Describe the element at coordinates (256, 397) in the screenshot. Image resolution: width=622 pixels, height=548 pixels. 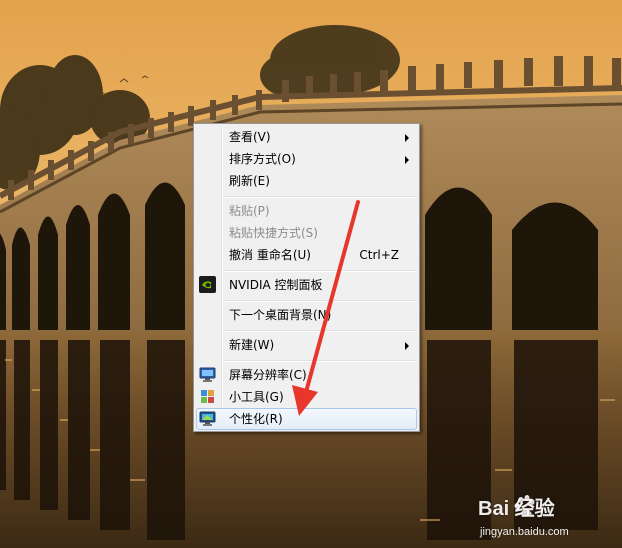
I see `menu-item-label: 小工具(G)` at that location.